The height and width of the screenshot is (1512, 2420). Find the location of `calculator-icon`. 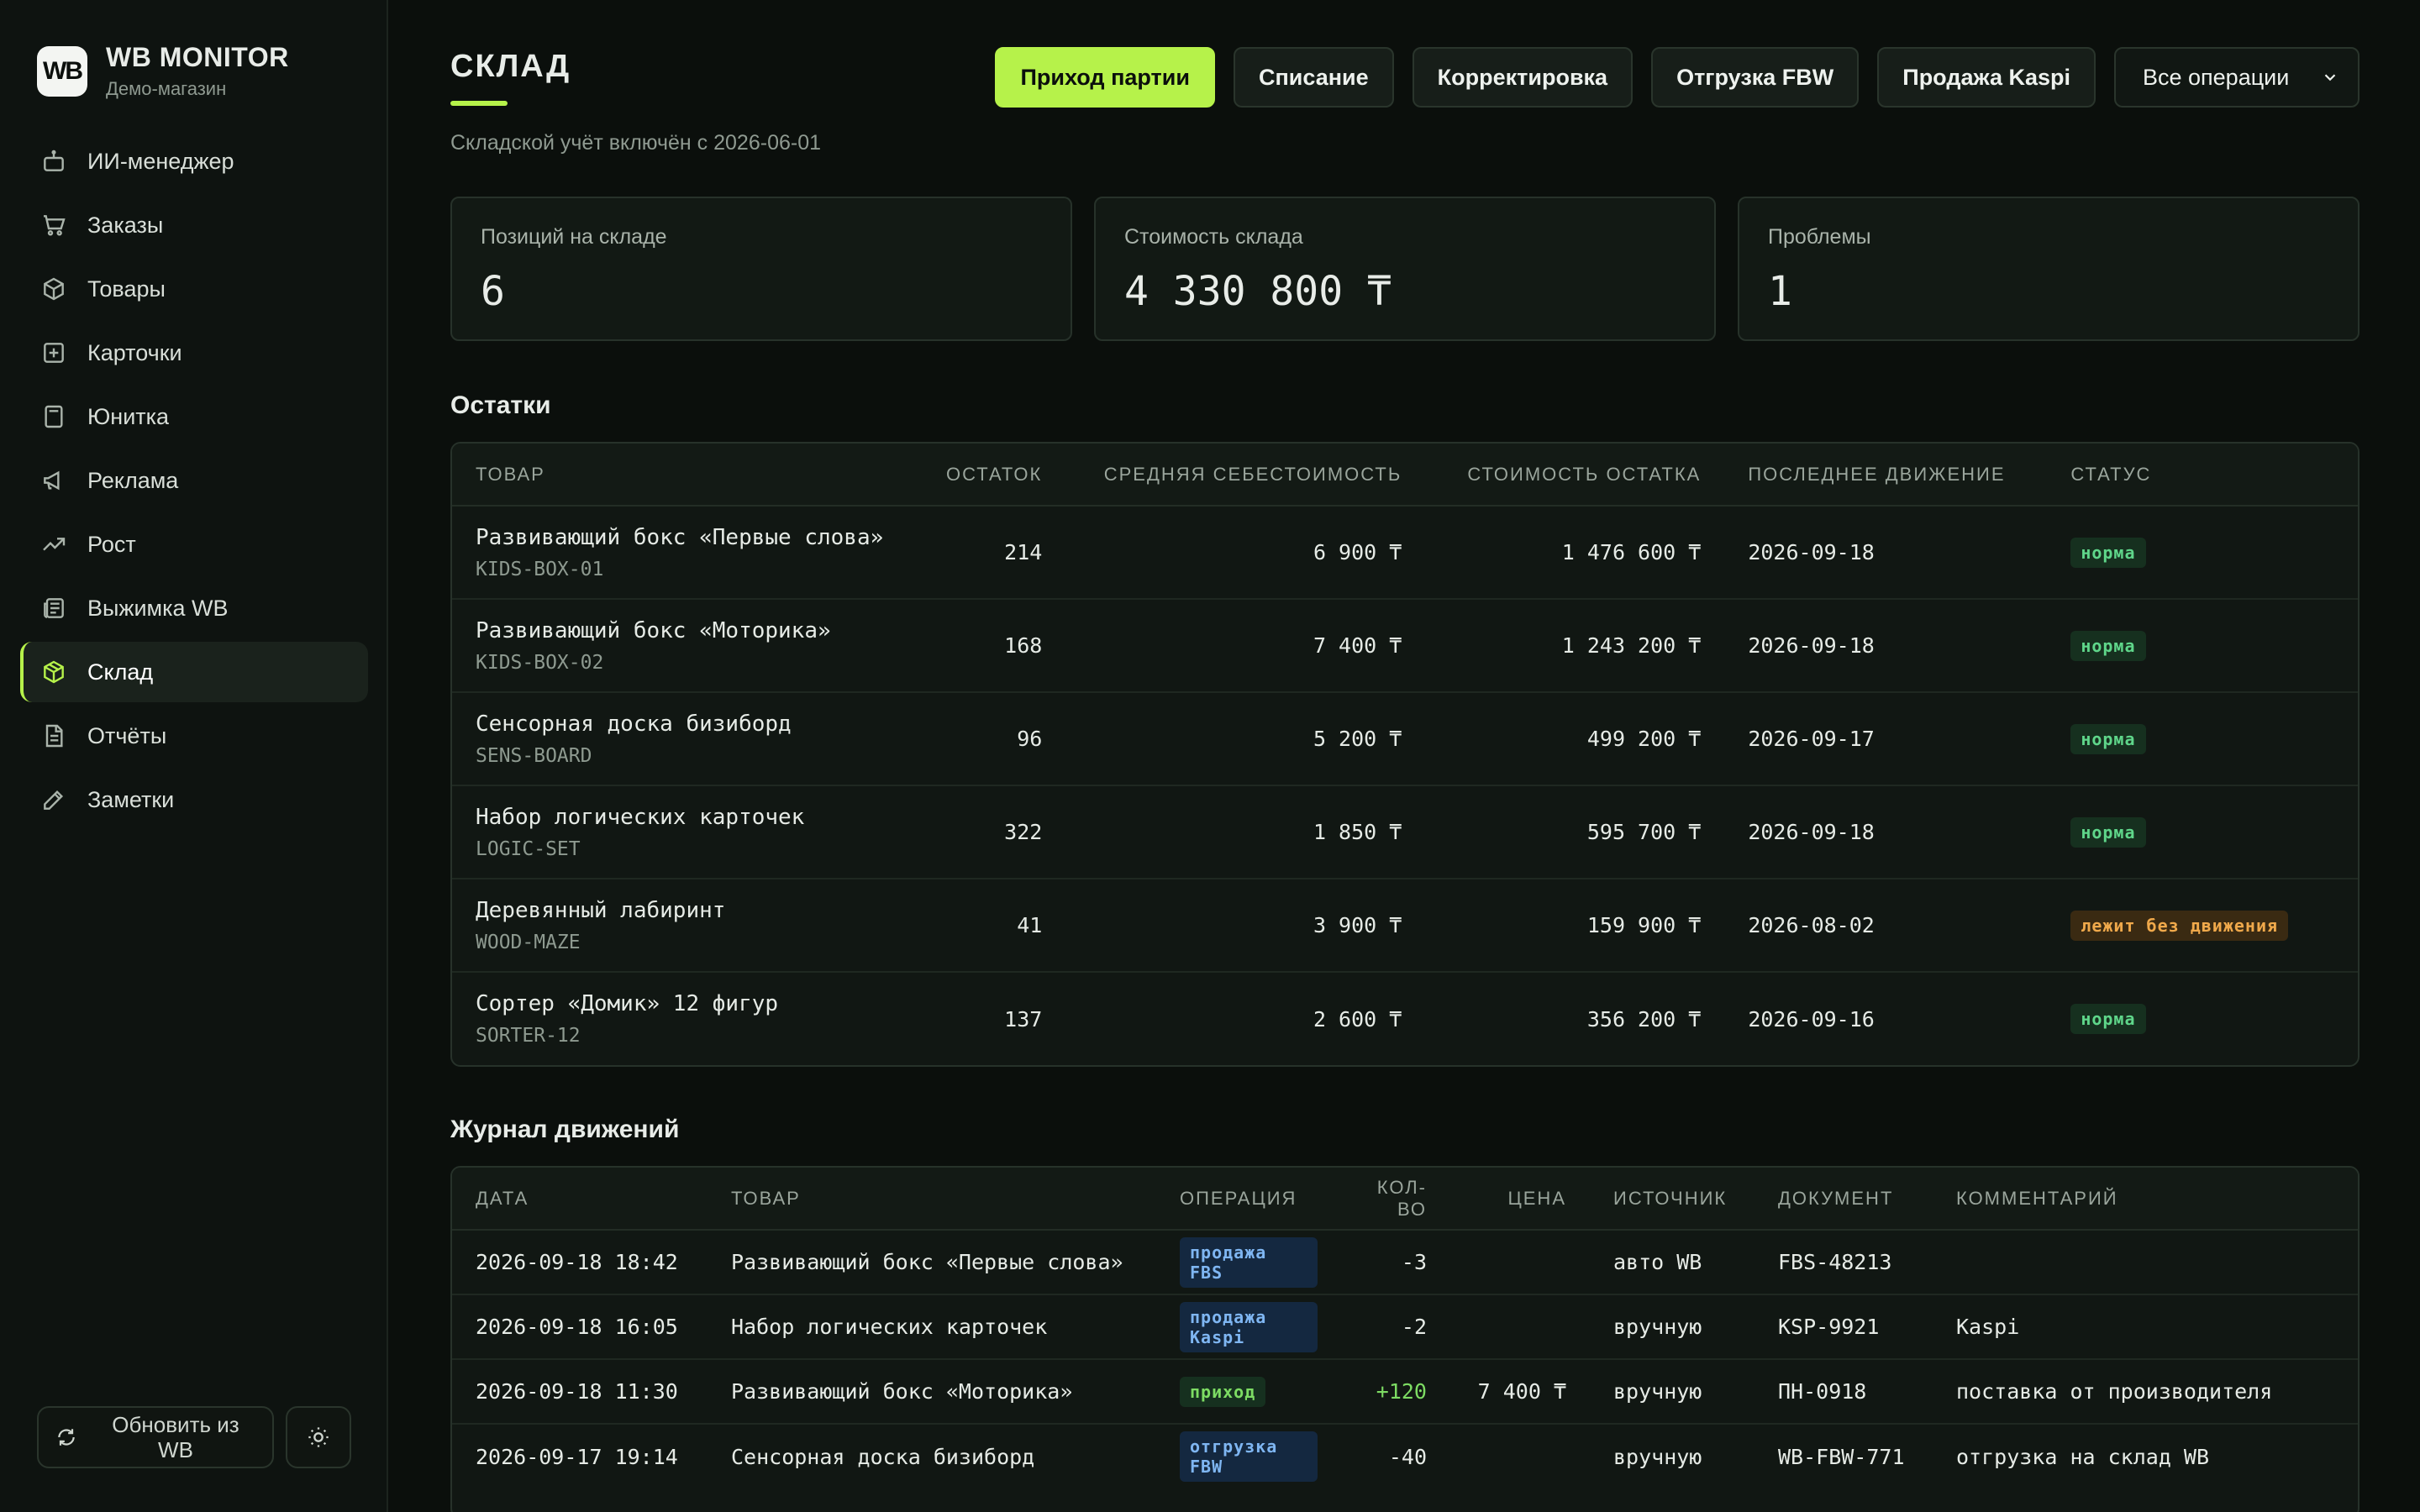

calculator-icon is located at coordinates (54, 416).